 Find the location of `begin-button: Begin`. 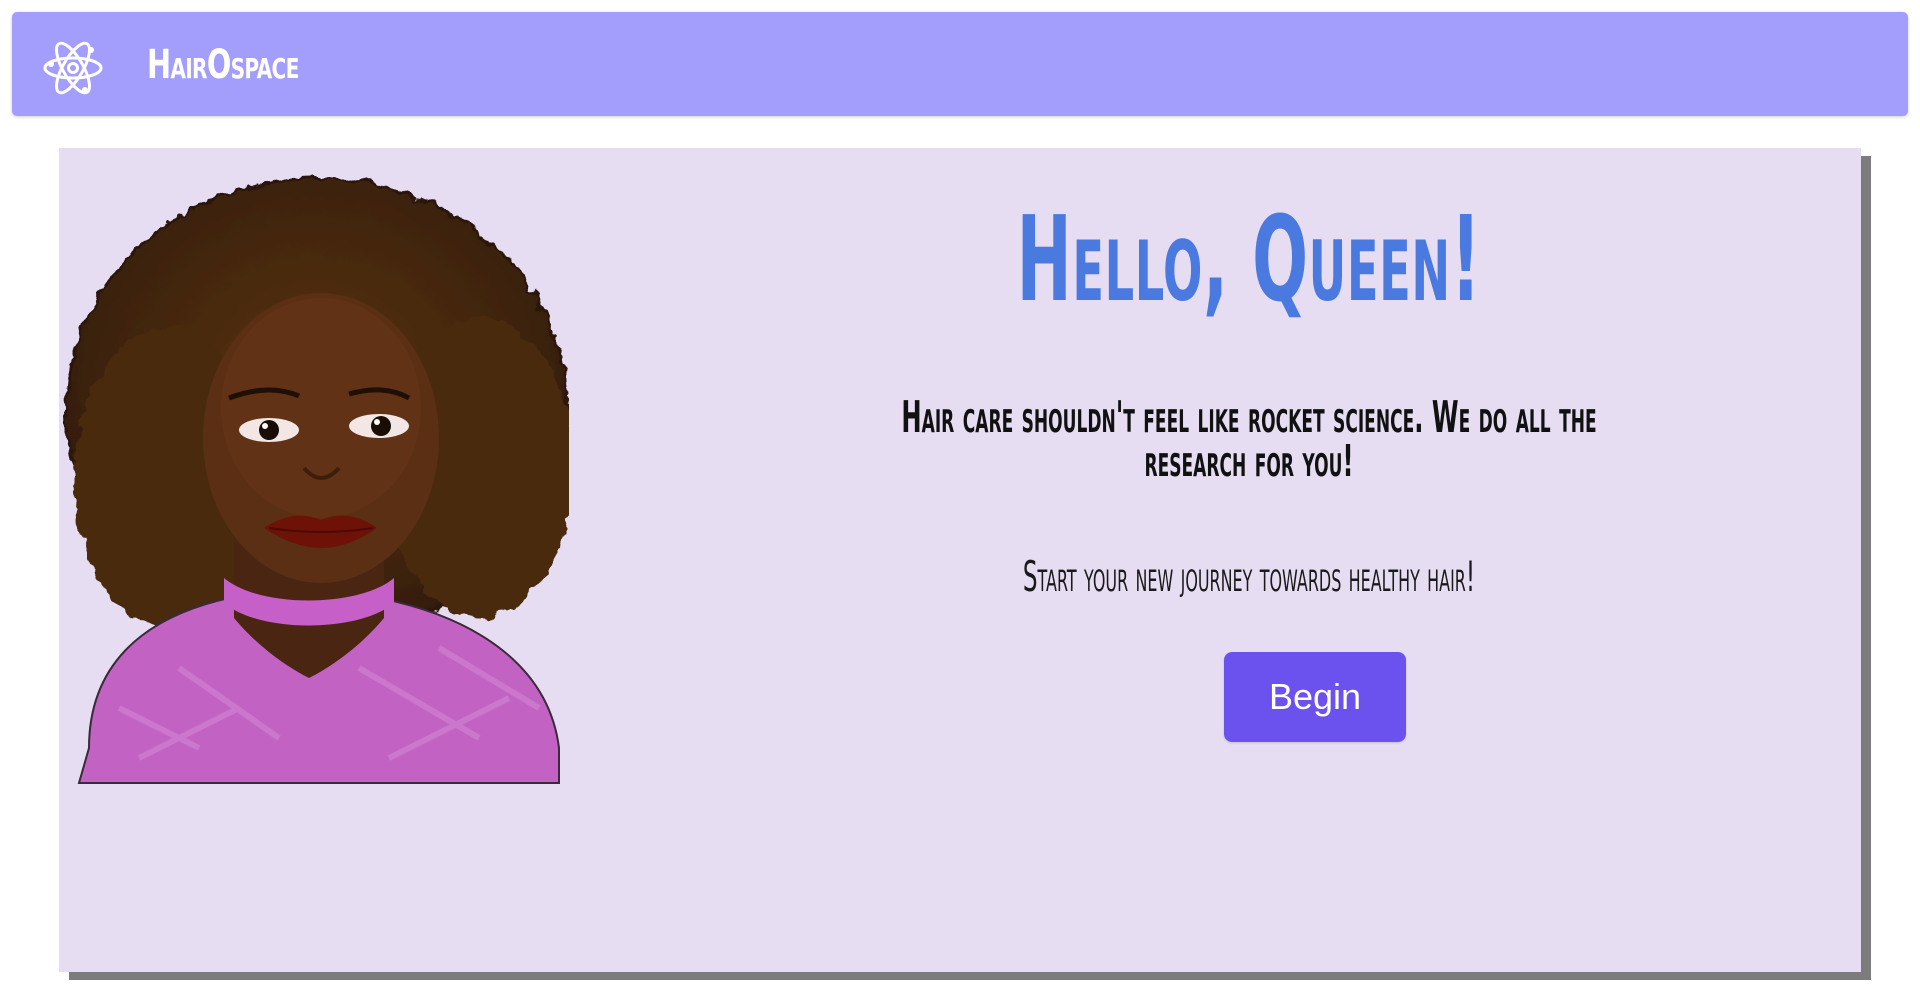

begin-button: Begin is located at coordinates (1315, 697).